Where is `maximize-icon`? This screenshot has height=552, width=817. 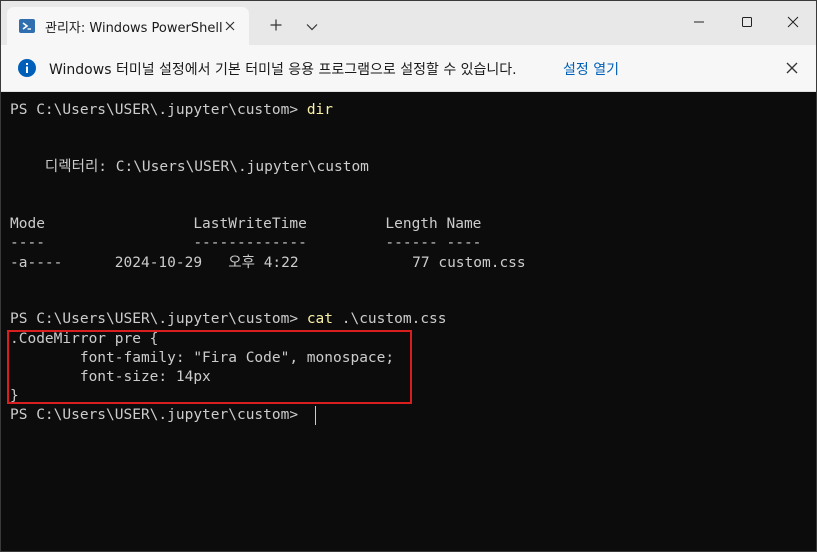
maximize-icon is located at coordinates (747, 22).